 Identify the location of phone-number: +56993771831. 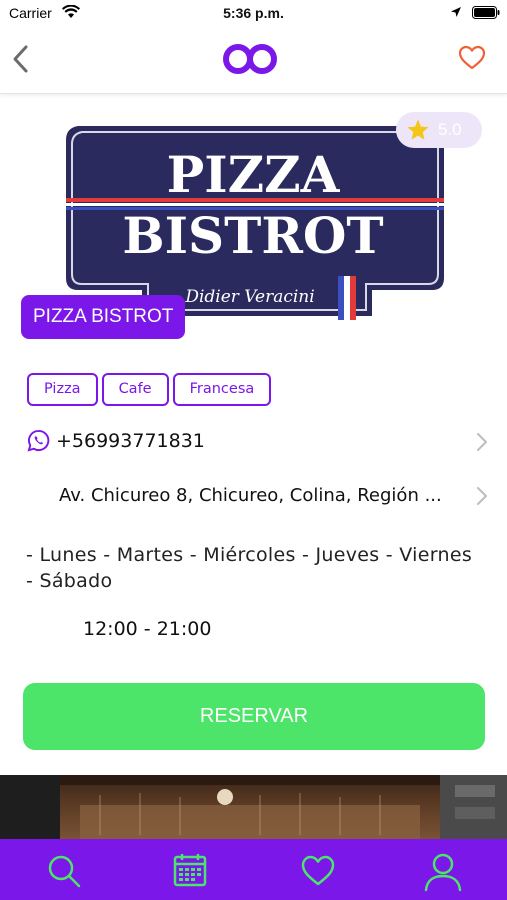
(130, 441).